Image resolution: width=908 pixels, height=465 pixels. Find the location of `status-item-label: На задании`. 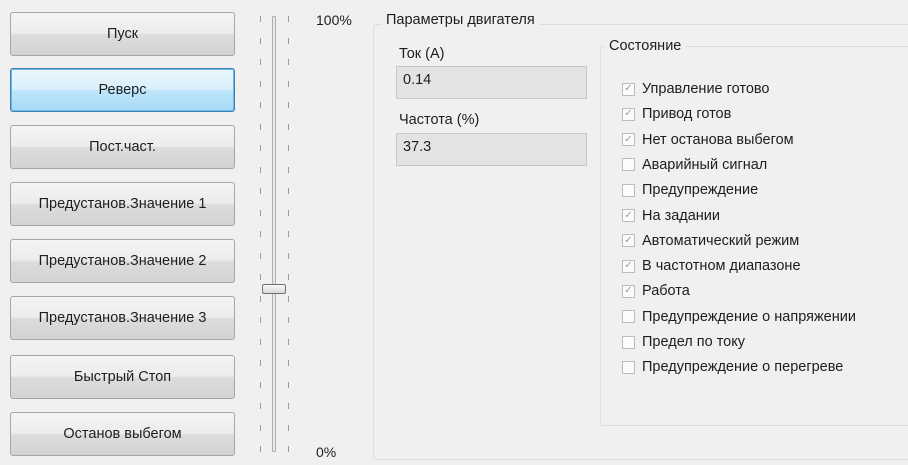

status-item-label: На задании is located at coordinates (681, 215).